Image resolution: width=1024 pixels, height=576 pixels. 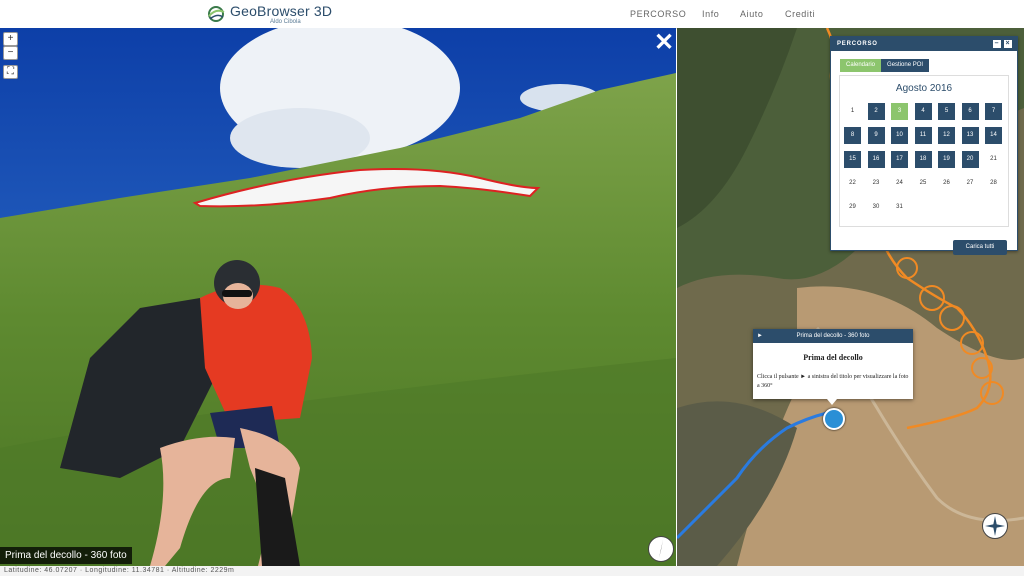 I want to click on nav-info: Info, so click(x=710, y=14).